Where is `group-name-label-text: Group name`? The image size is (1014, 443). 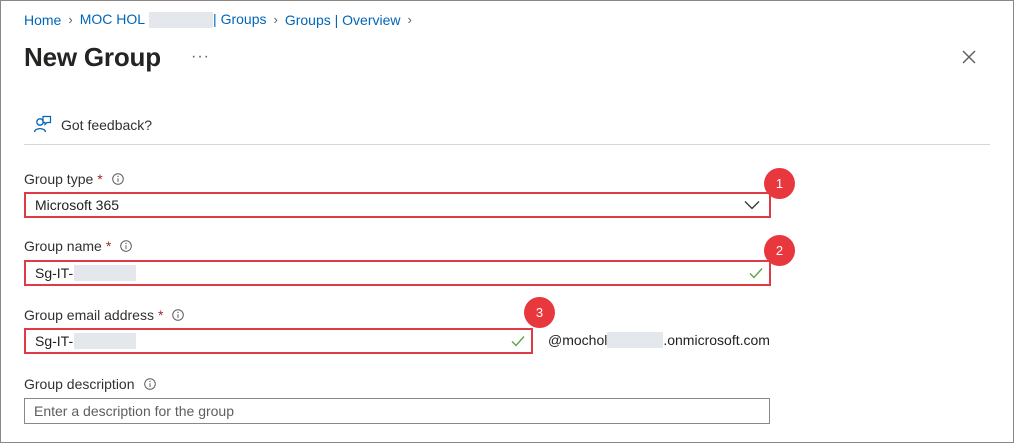
group-name-label-text: Group name is located at coordinates (63, 246).